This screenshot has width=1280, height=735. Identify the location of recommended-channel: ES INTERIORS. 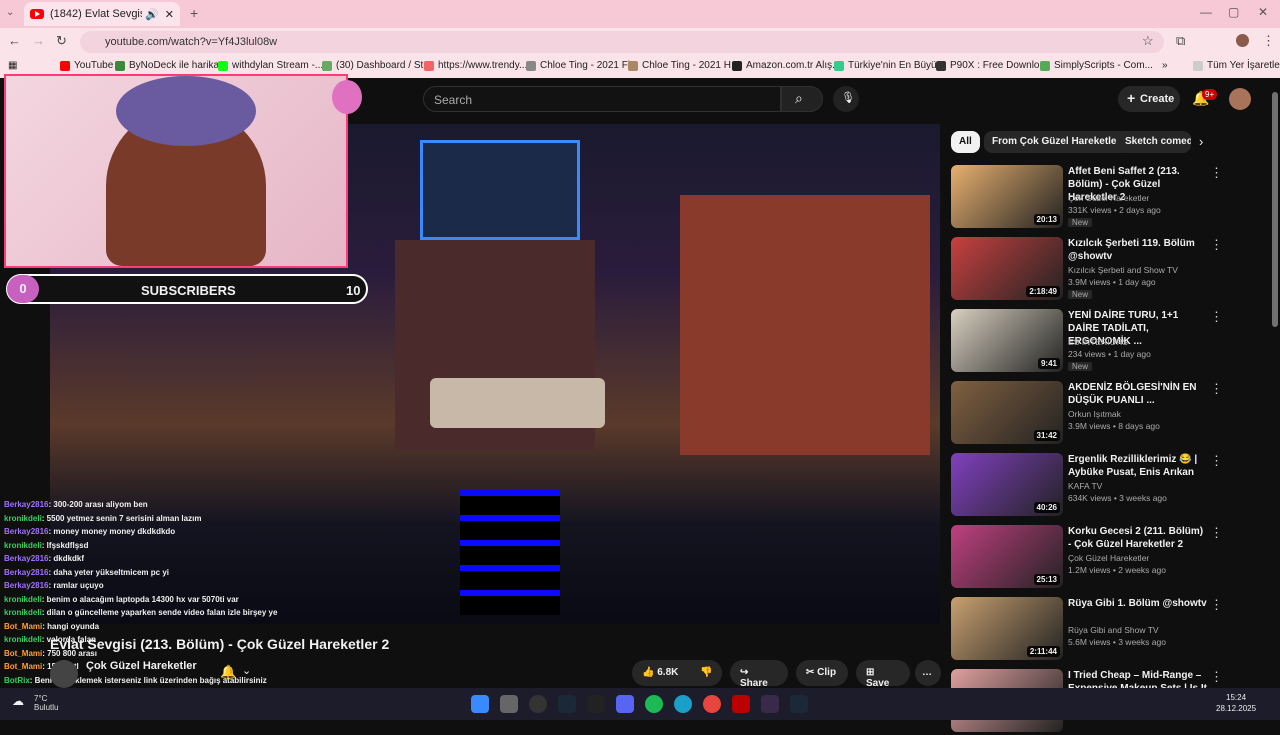
(1098, 342).